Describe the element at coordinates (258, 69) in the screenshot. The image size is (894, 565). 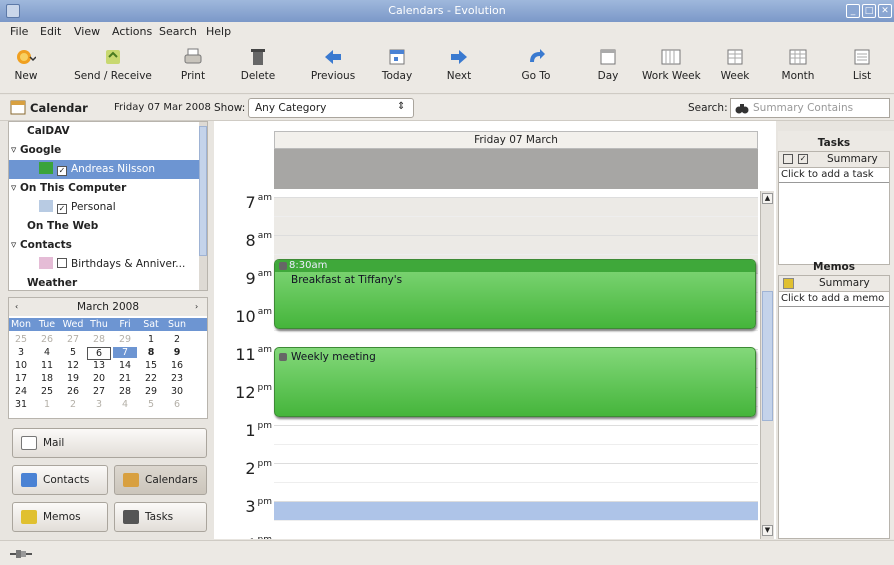
I see `delete-button: Delete` at that location.